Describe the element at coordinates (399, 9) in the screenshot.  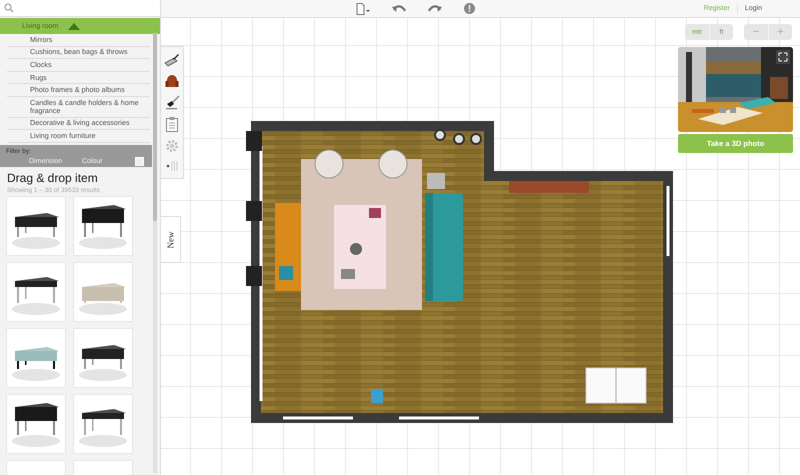
I see `undo-icon` at that location.